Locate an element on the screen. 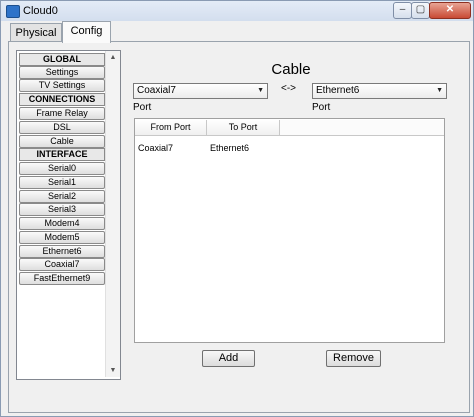 The width and height of the screenshot is (474, 417). swap-arrows-label: <-> is located at coordinates (289, 88).